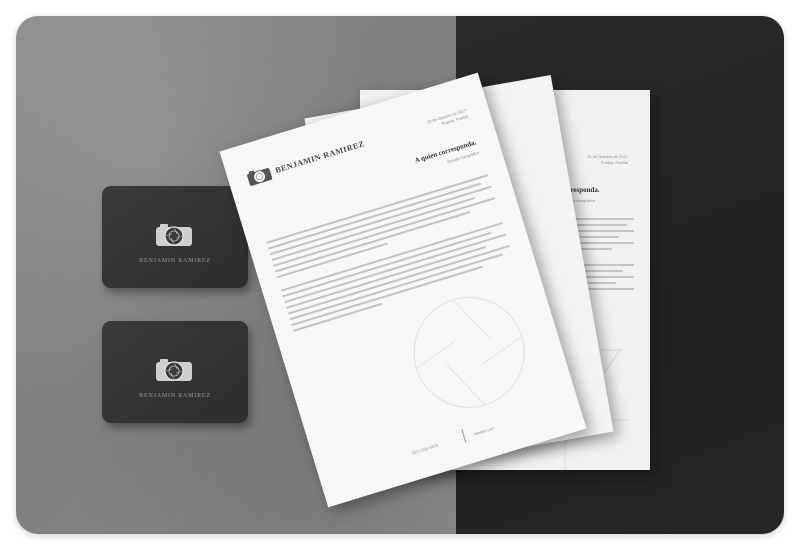  What do you see at coordinates (425, 449) in the screenshot?
I see `letterhead-footer-phone: 222-1234-5678` at bounding box center [425, 449].